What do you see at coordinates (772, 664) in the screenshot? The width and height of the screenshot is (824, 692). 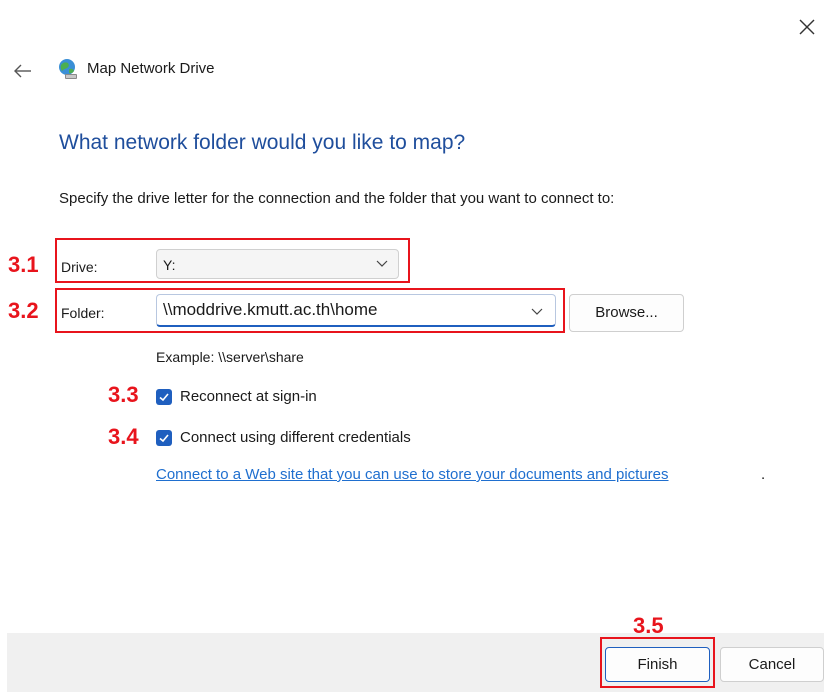 I see `cancel-button: Cancel` at bounding box center [772, 664].